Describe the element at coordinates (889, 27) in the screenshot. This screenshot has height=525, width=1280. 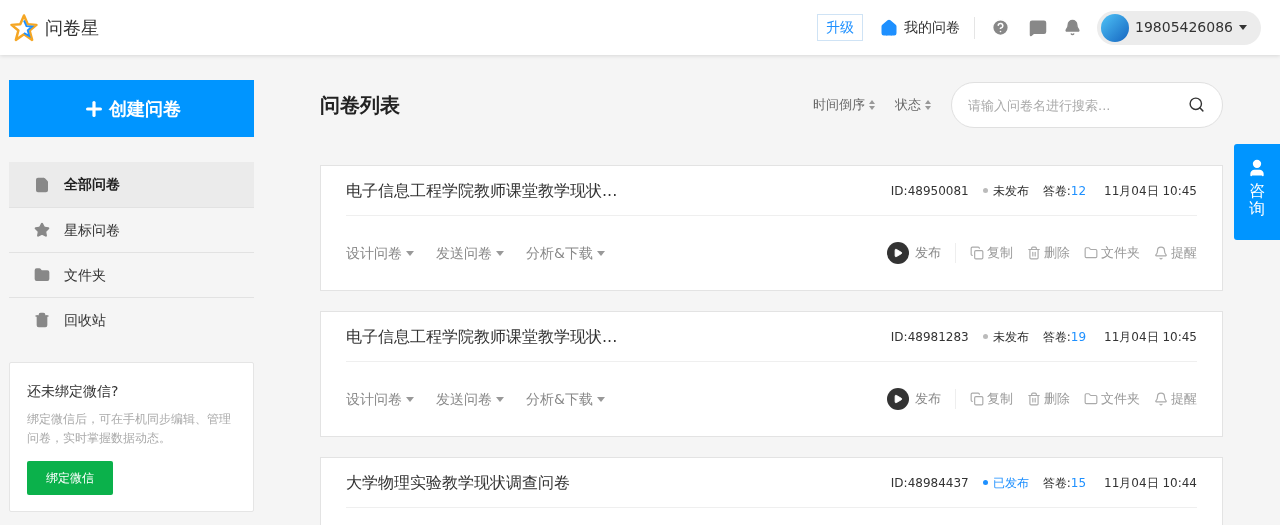
I see `home-icon` at that location.